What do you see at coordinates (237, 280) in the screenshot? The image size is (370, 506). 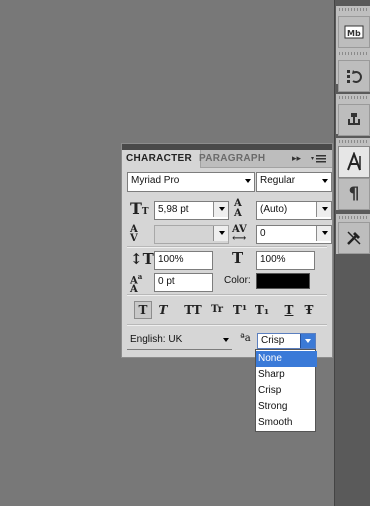 I see `color-label: Color:` at bounding box center [237, 280].